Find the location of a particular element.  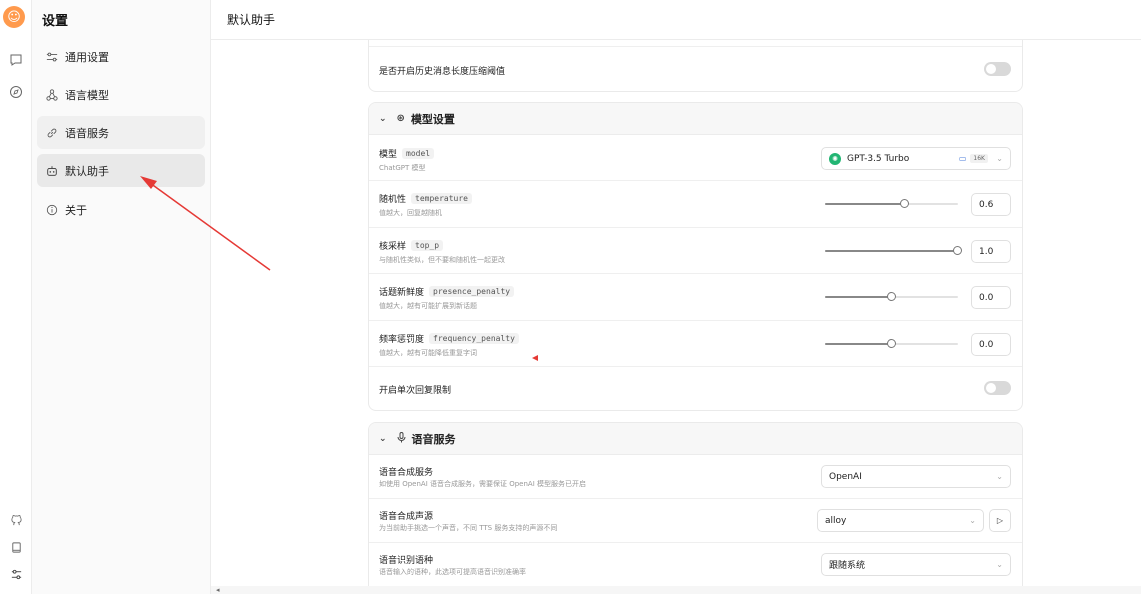

top-p-input: 1.0 is located at coordinates (991, 251).